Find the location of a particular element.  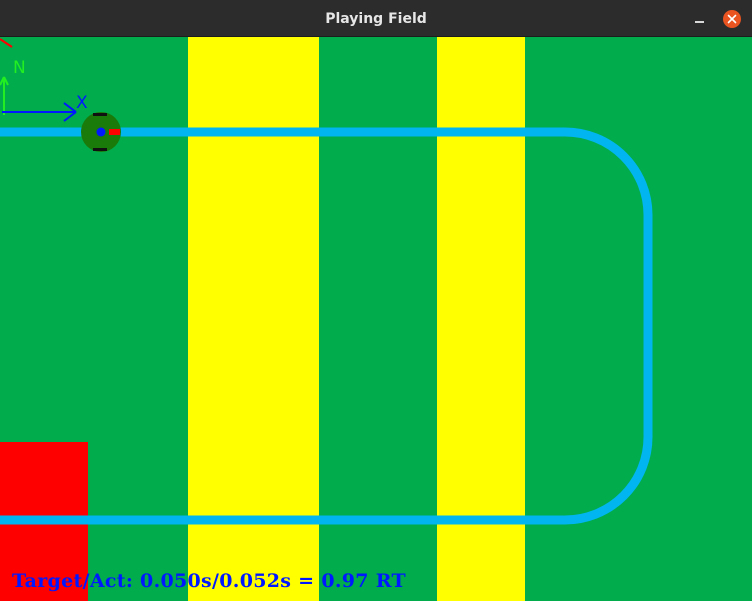

robot-center-dot is located at coordinates (101, 132).